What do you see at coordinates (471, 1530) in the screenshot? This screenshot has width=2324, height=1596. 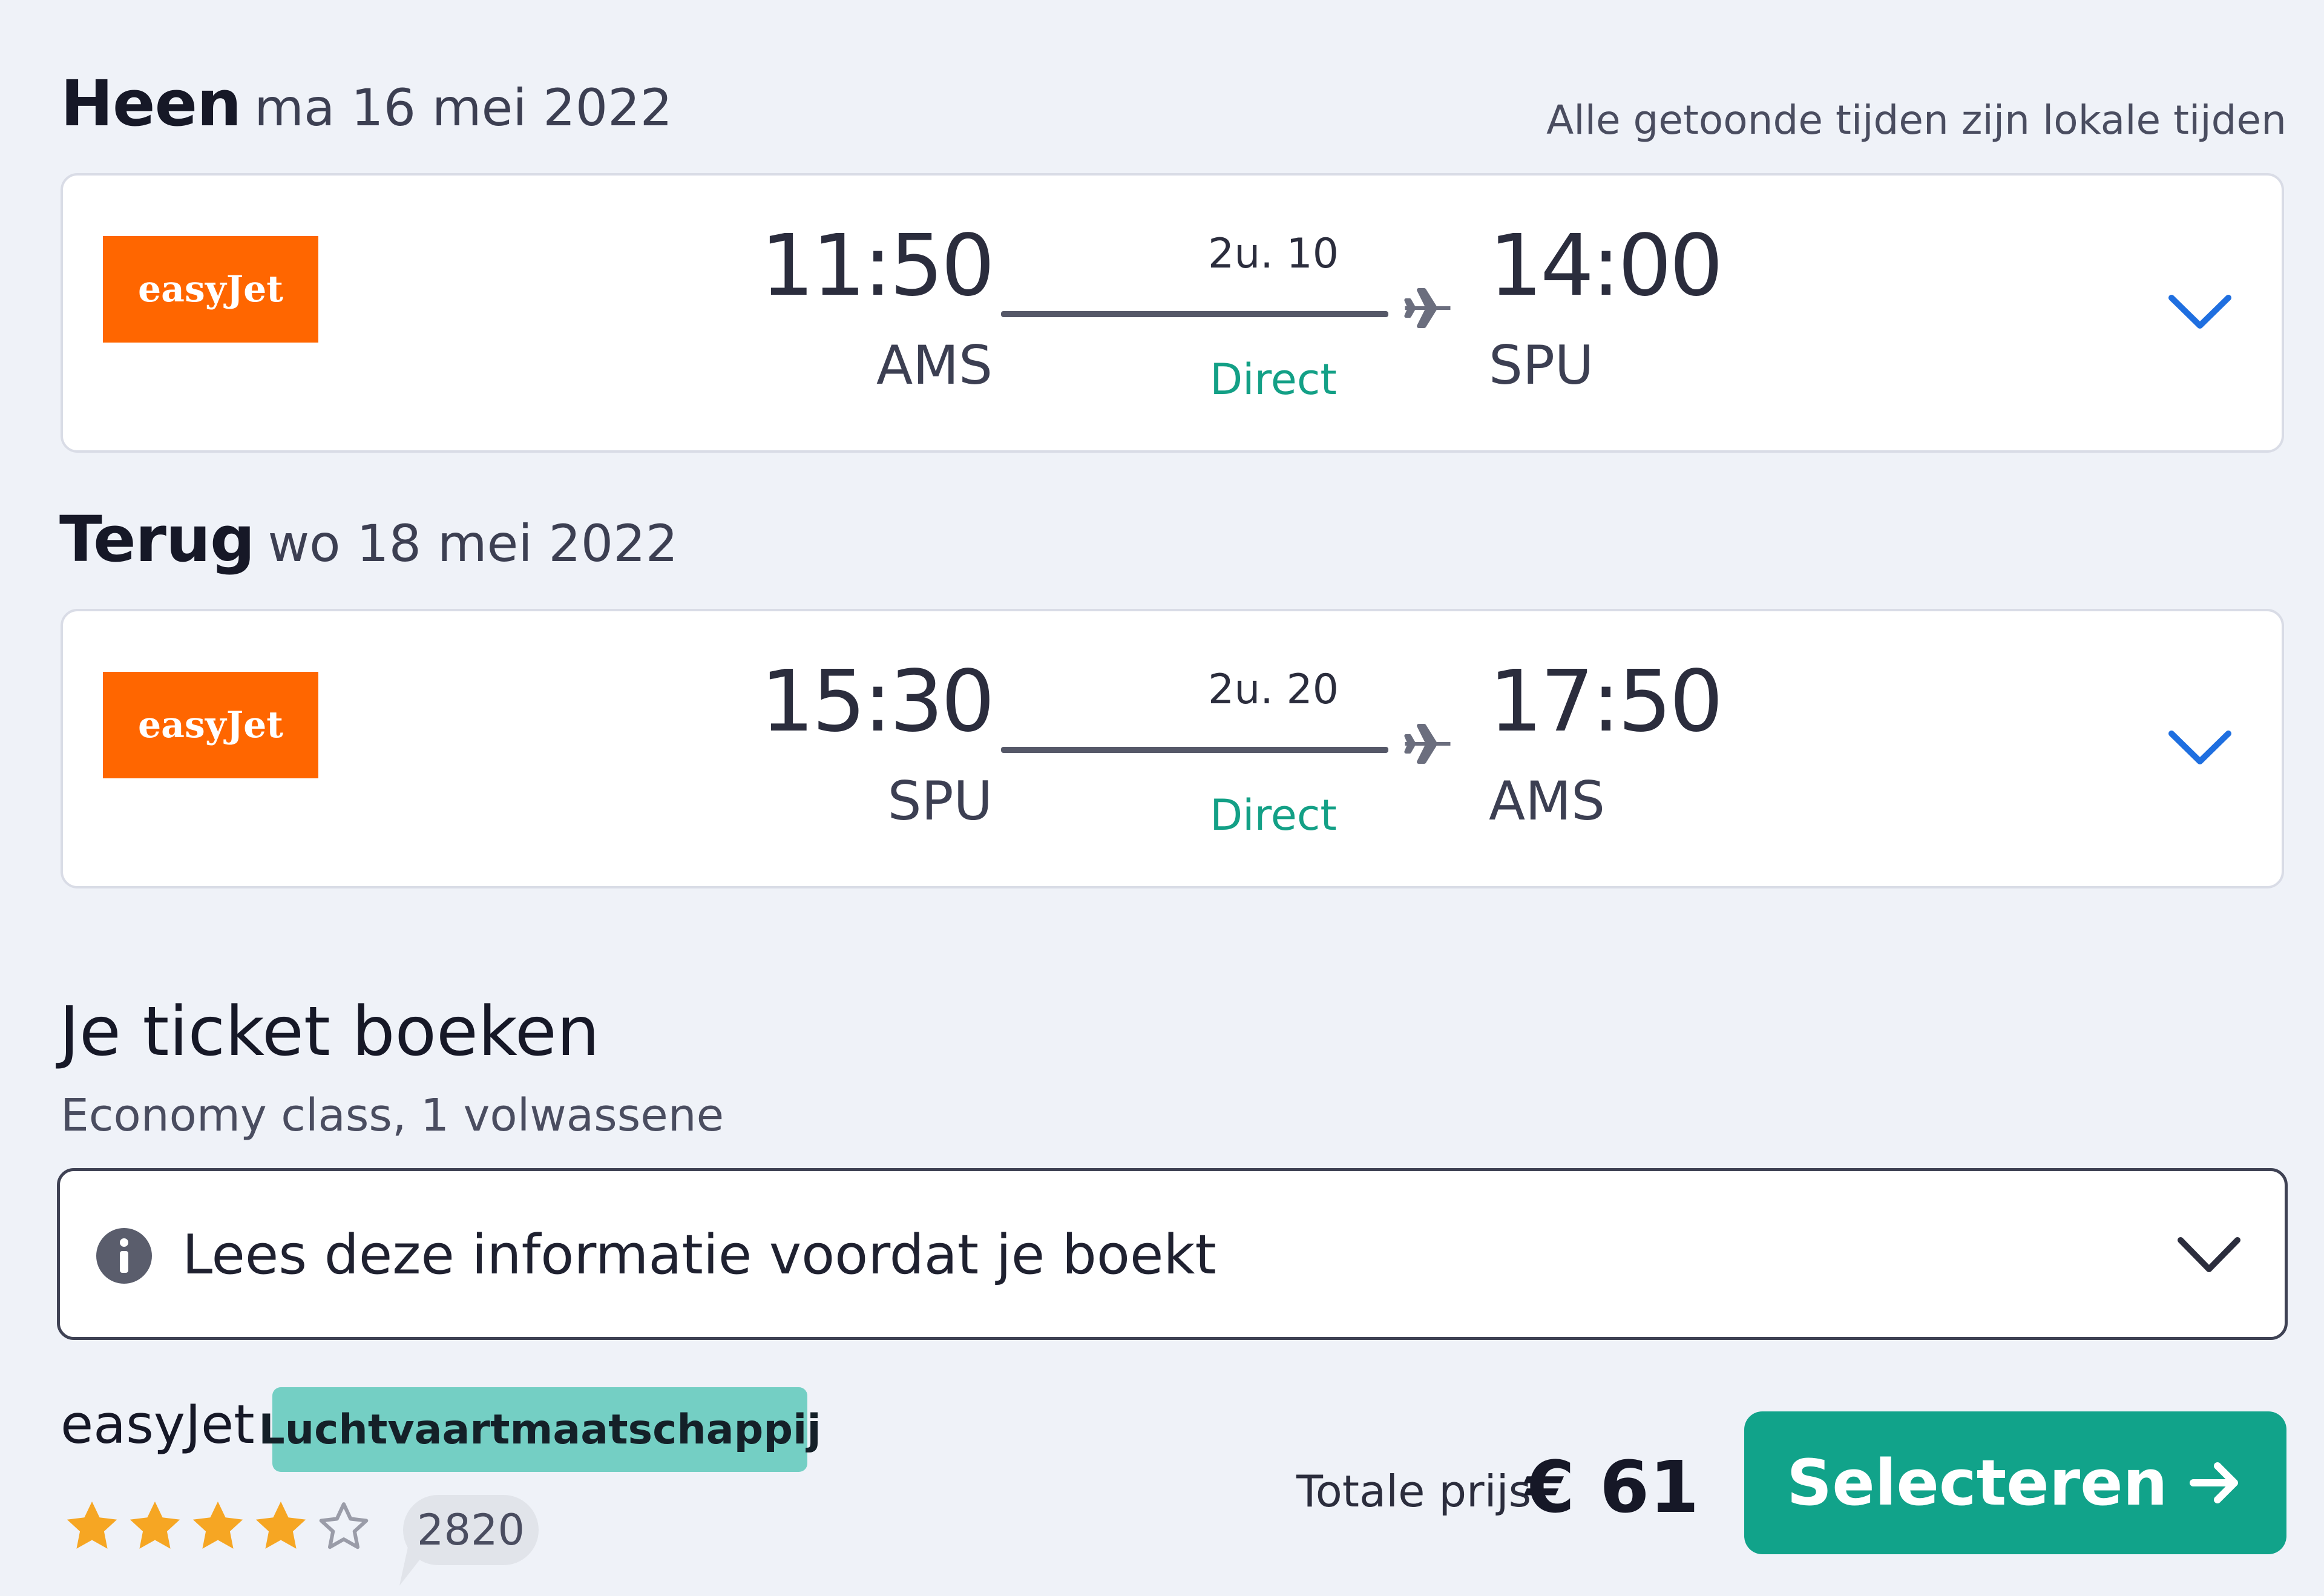 I see `review-count: 2820` at bounding box center [471, 1530].